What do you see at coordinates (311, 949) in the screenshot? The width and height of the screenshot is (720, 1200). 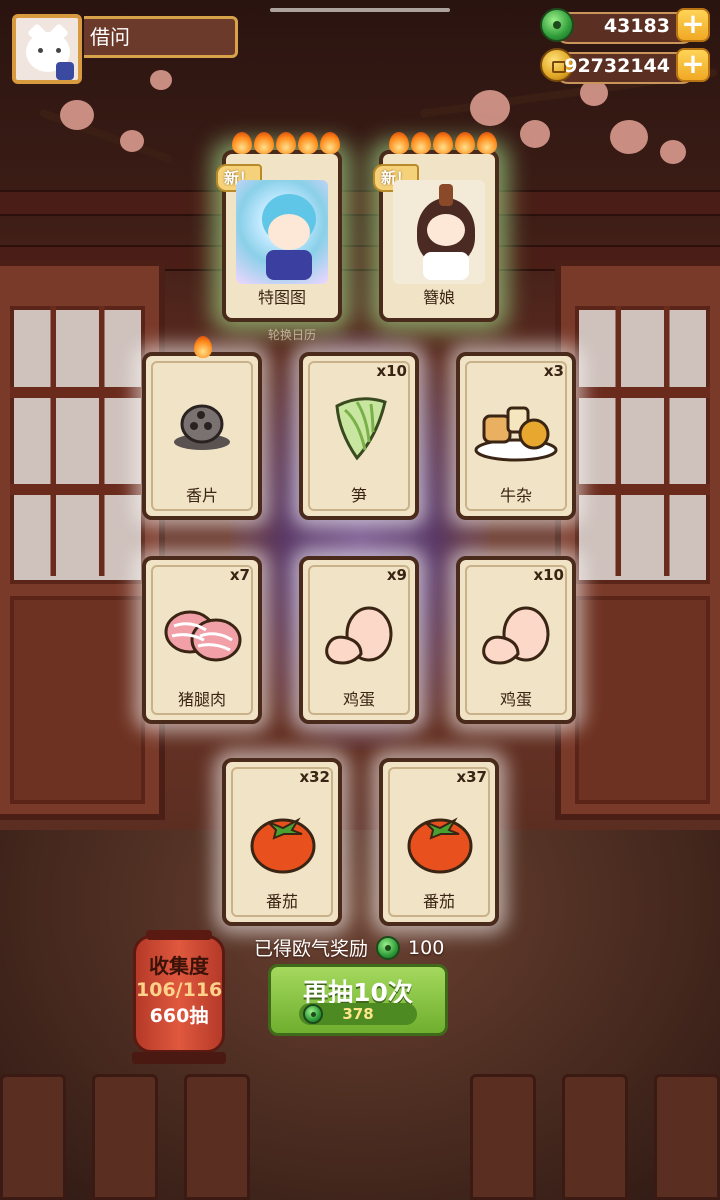 I see `reward-label: 已得欧气奖励` at bounding box center [311, 949].